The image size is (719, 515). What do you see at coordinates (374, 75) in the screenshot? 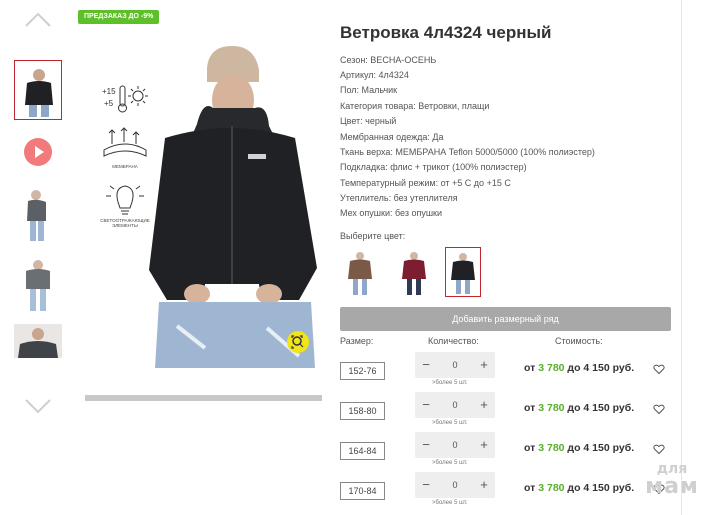
I see `spec-article: Артикул: 4л4324` at bounding box center [374, 75].